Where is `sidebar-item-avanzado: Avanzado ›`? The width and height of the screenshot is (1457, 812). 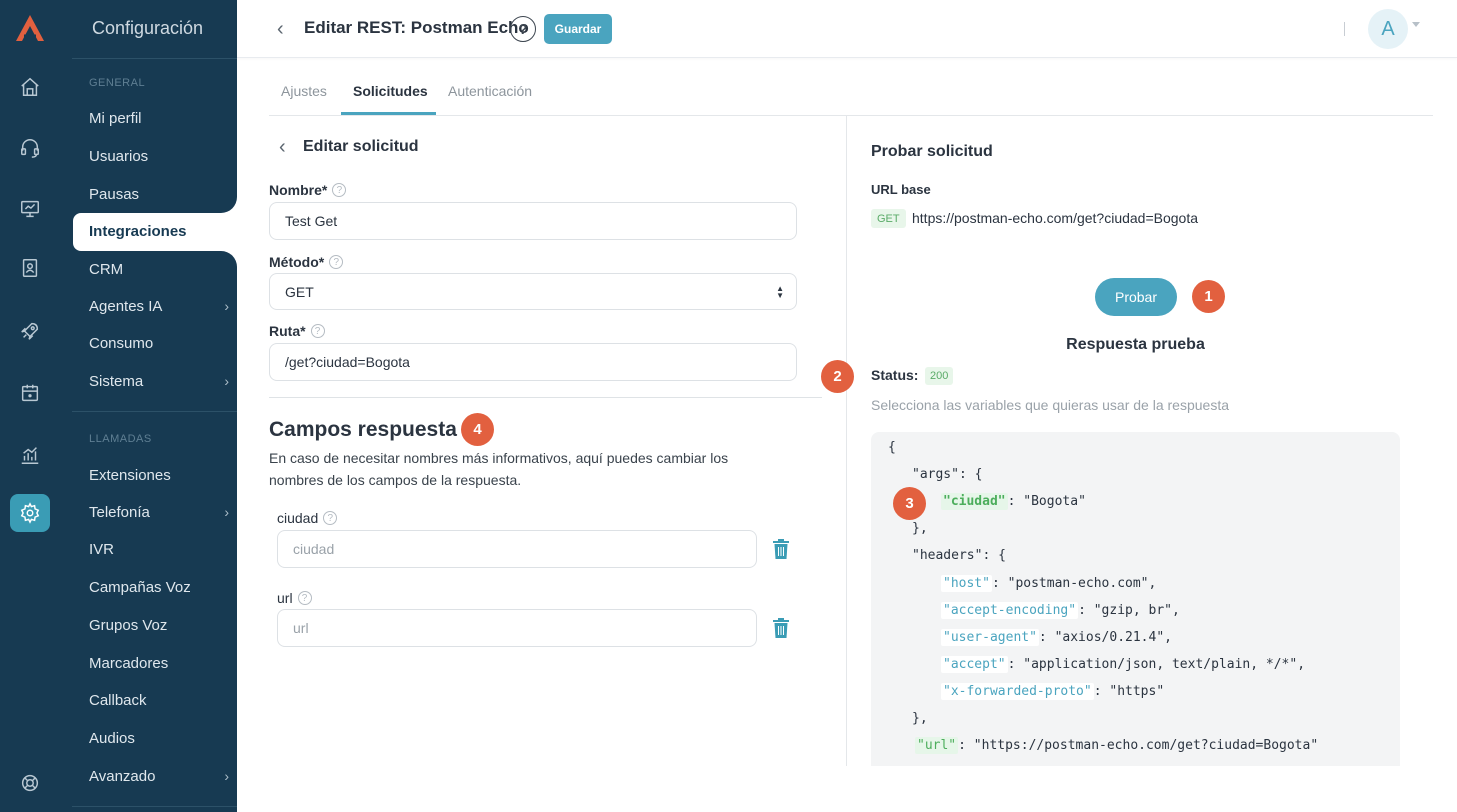 sidebar-item-avanzado: Avanzado › is located at coordinates (159, 776).